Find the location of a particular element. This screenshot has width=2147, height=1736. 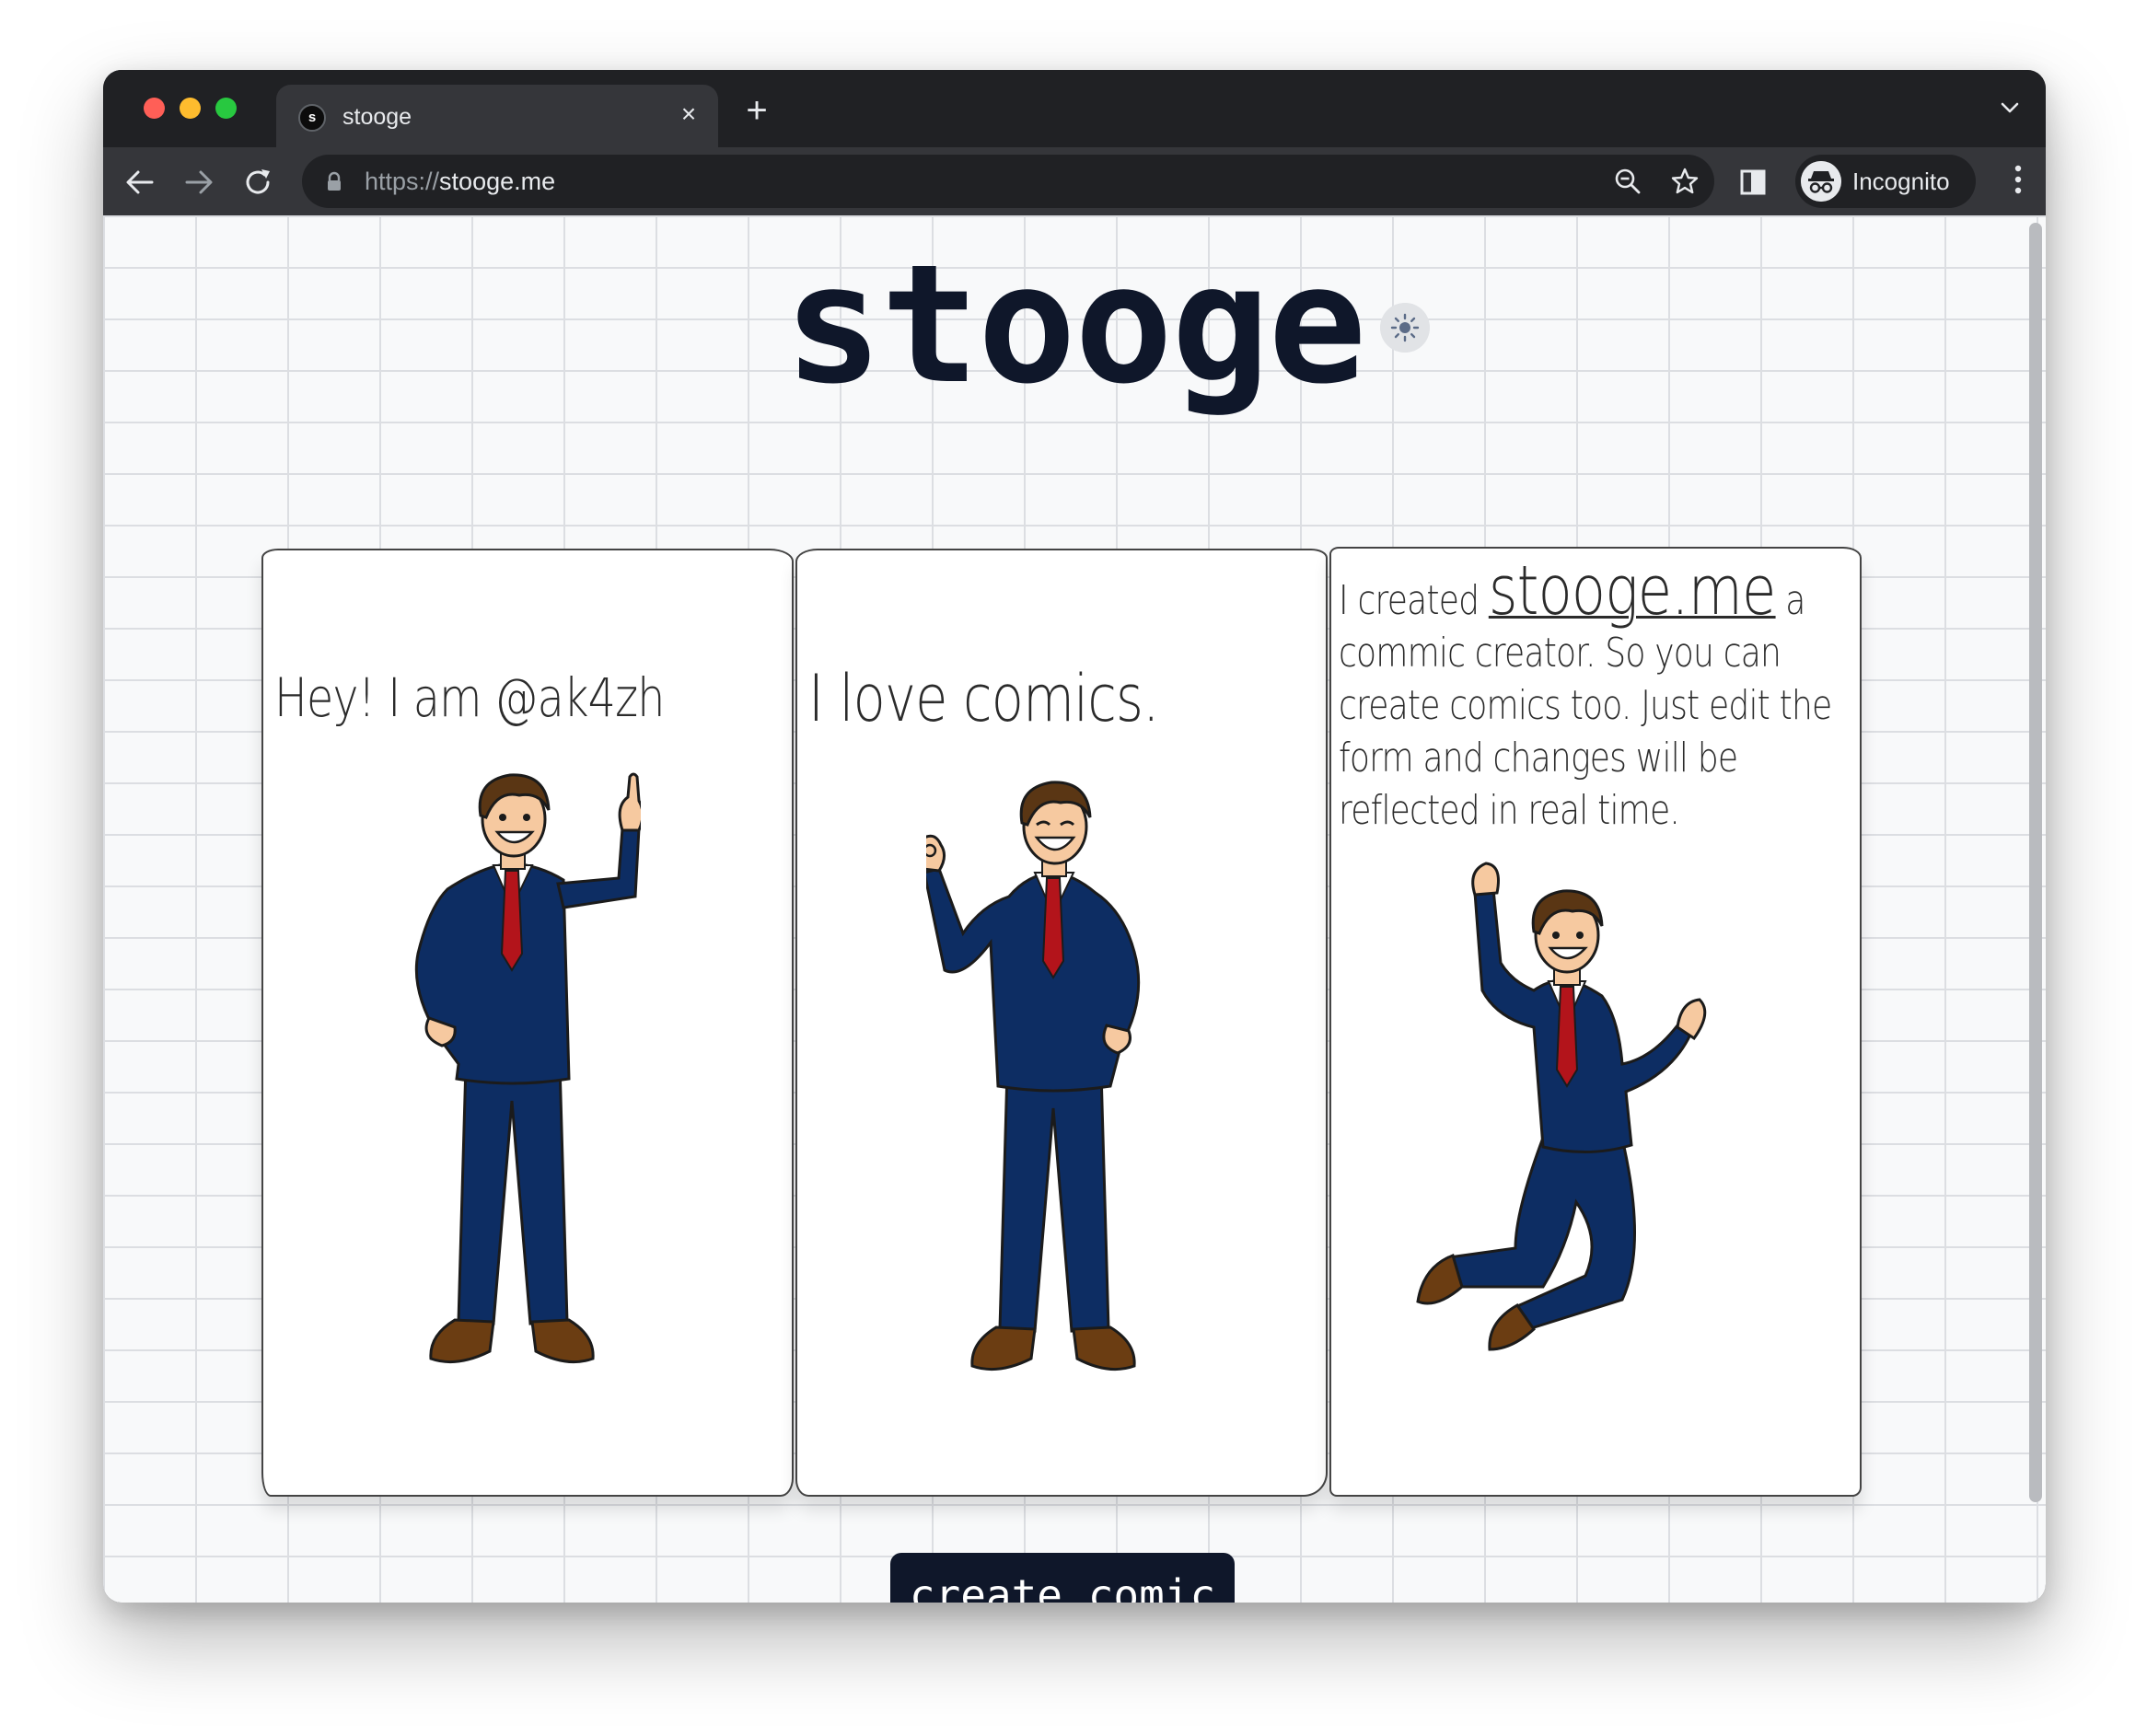

address-bar: https://stooge.me is located at coordinates (1008, 181).